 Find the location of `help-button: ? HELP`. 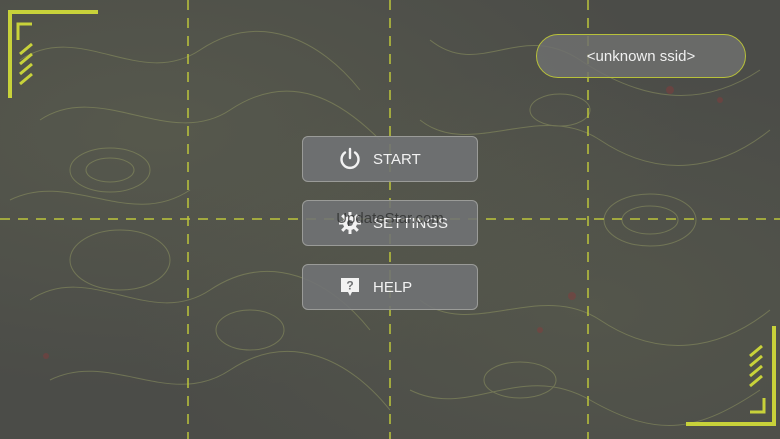

help-button: ? HELP is located at coordinates (390, 287).